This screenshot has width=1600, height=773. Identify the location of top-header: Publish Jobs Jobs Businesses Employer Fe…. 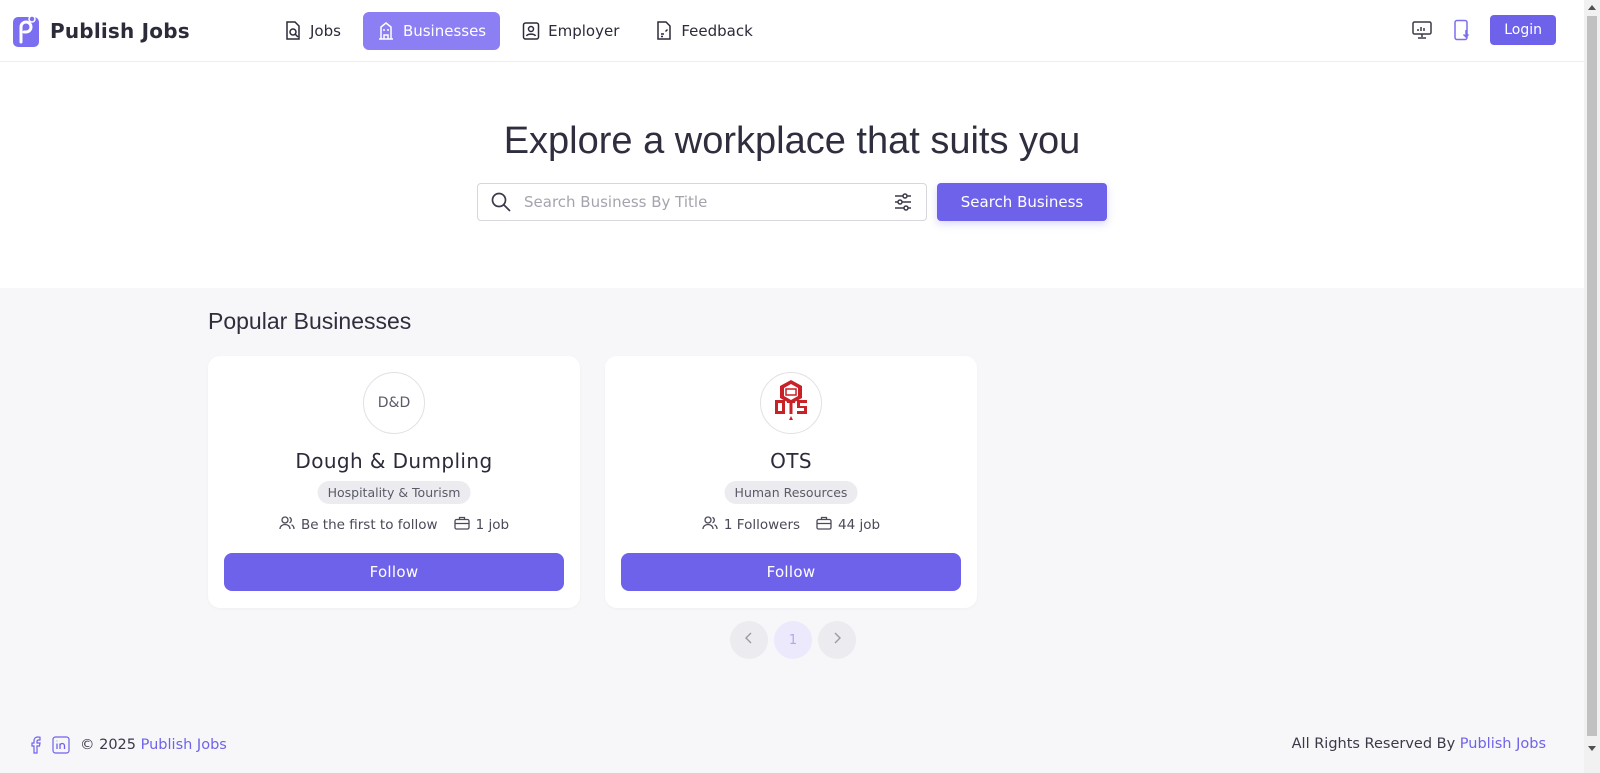
(792, 31).